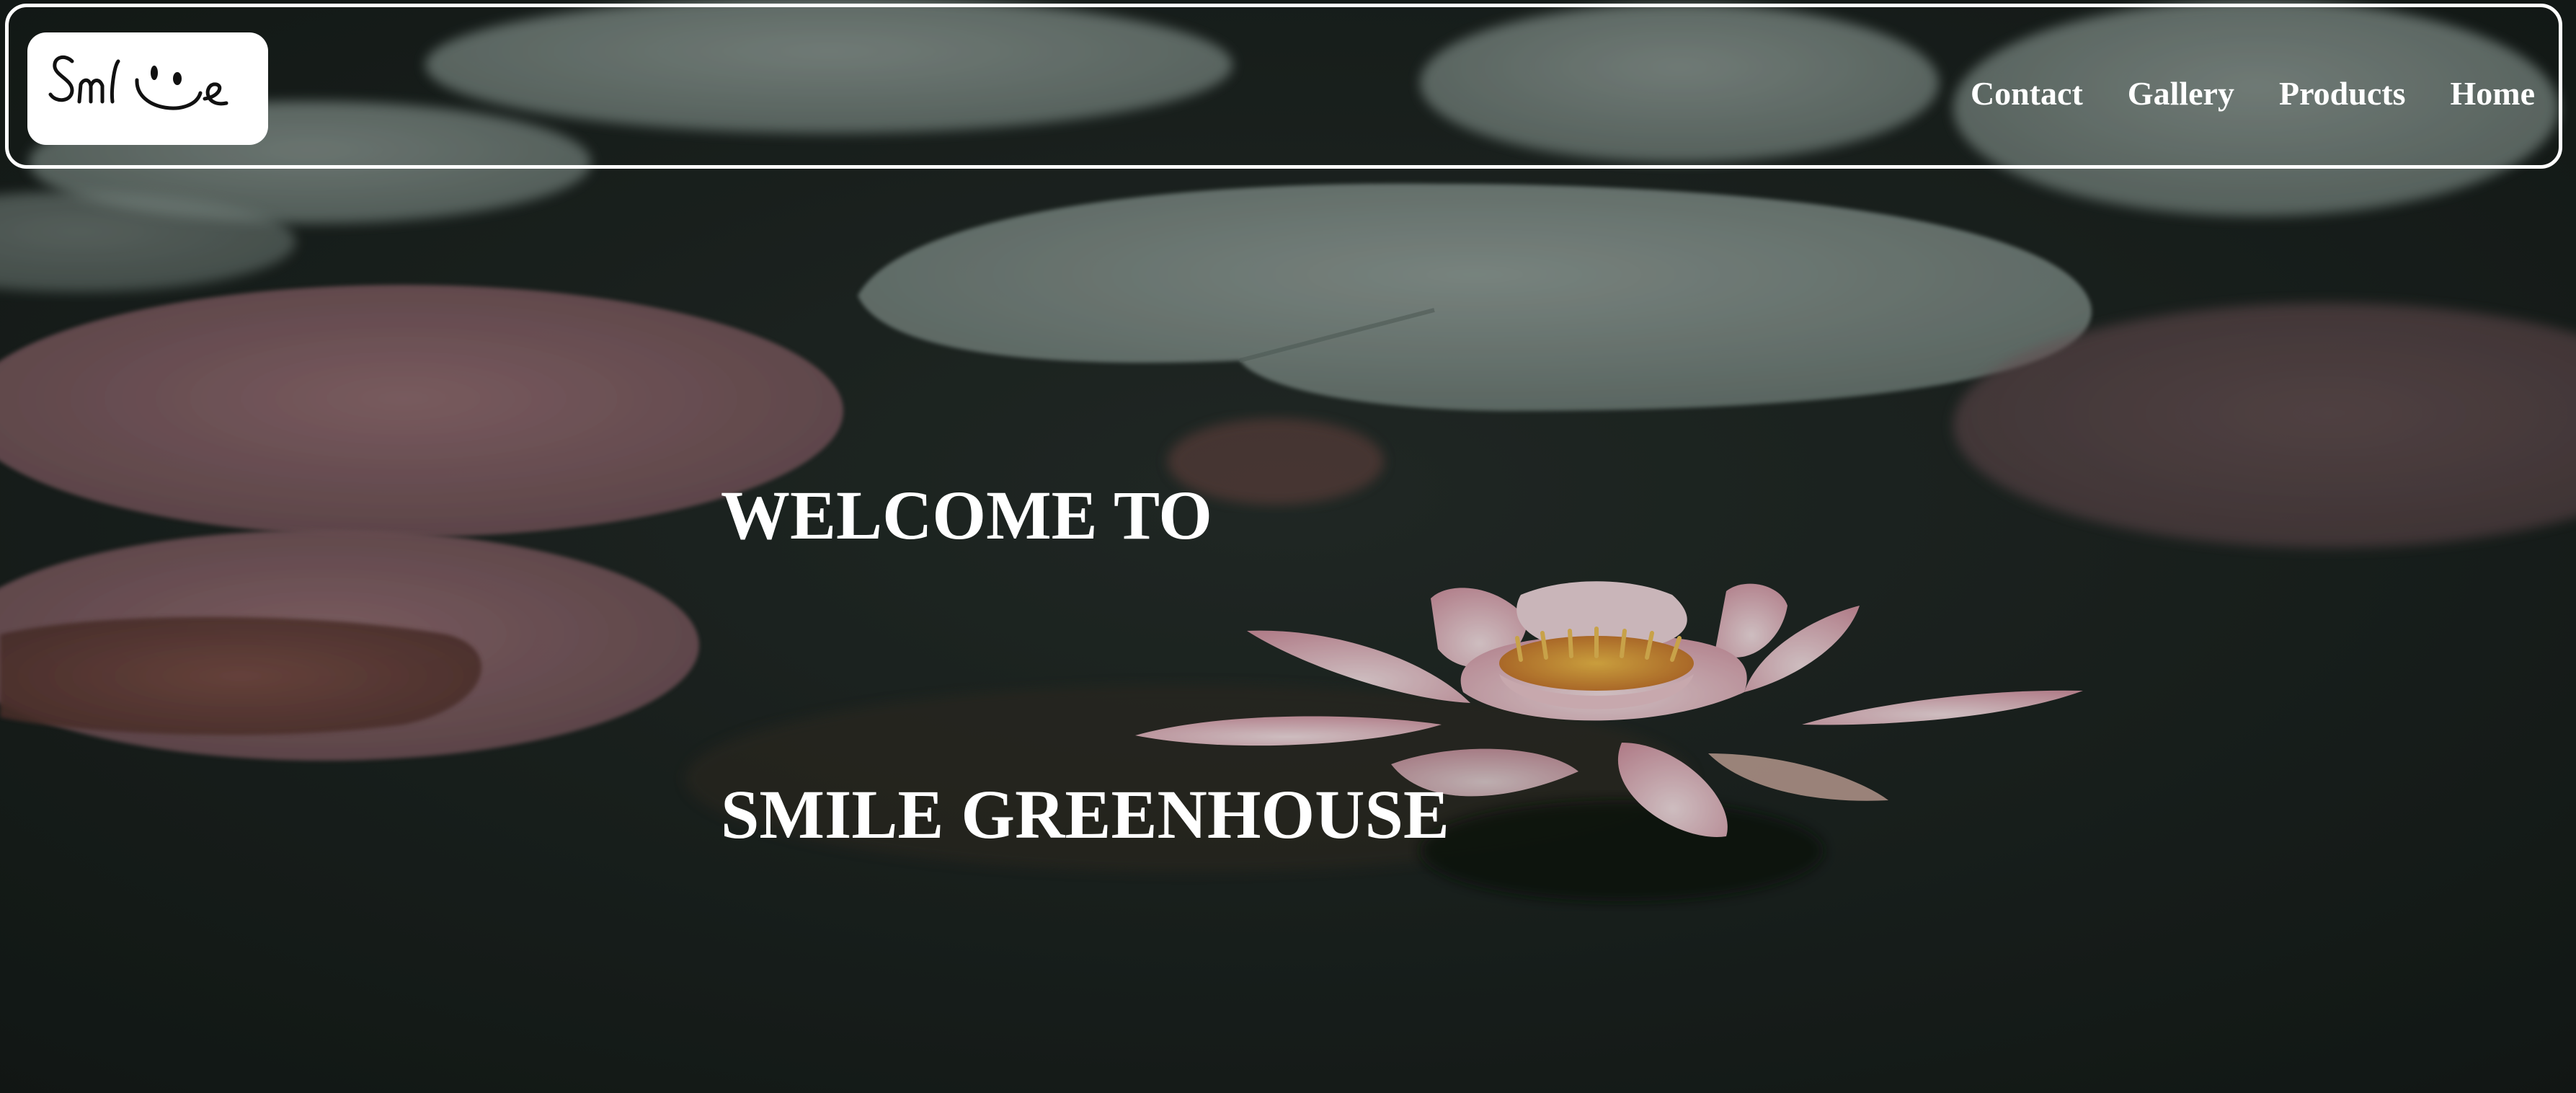 The height and width of the screenshot is (1093, 2576). What do you see at coordinates (2342, 93) in the screenshot?
I see `nav-link-products: Products` at bounding box center [2342, 93].